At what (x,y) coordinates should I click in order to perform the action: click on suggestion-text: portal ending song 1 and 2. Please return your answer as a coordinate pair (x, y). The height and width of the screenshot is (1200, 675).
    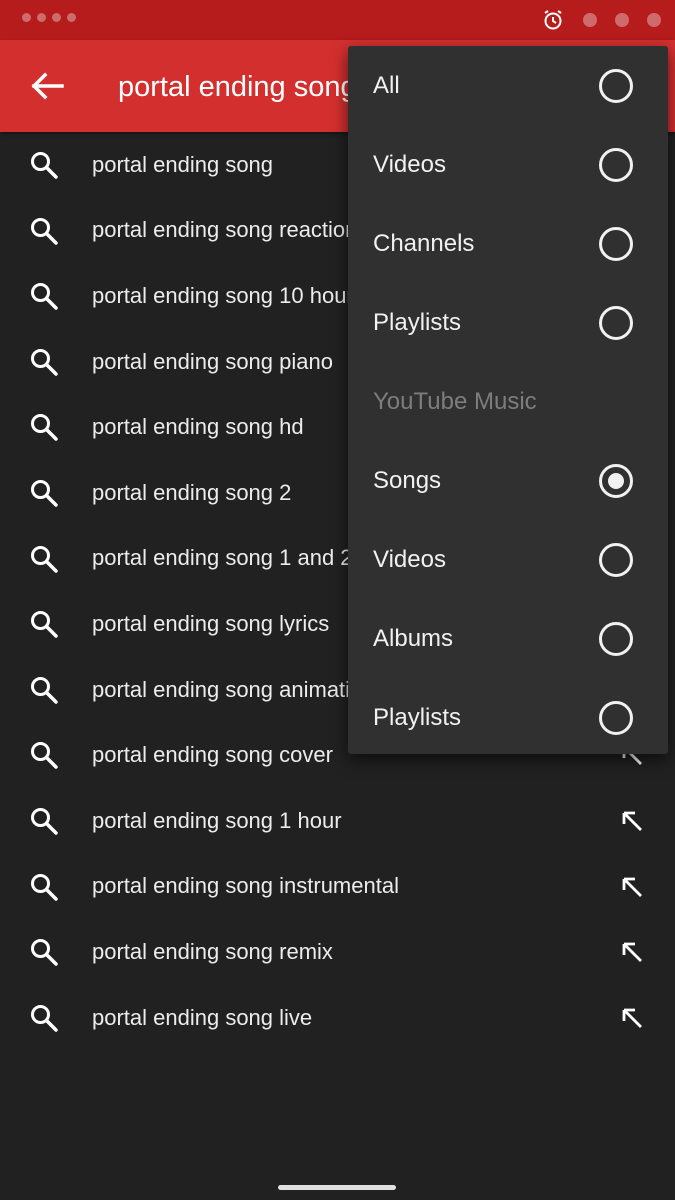
    Looking at the image, I should click on (222, 558).